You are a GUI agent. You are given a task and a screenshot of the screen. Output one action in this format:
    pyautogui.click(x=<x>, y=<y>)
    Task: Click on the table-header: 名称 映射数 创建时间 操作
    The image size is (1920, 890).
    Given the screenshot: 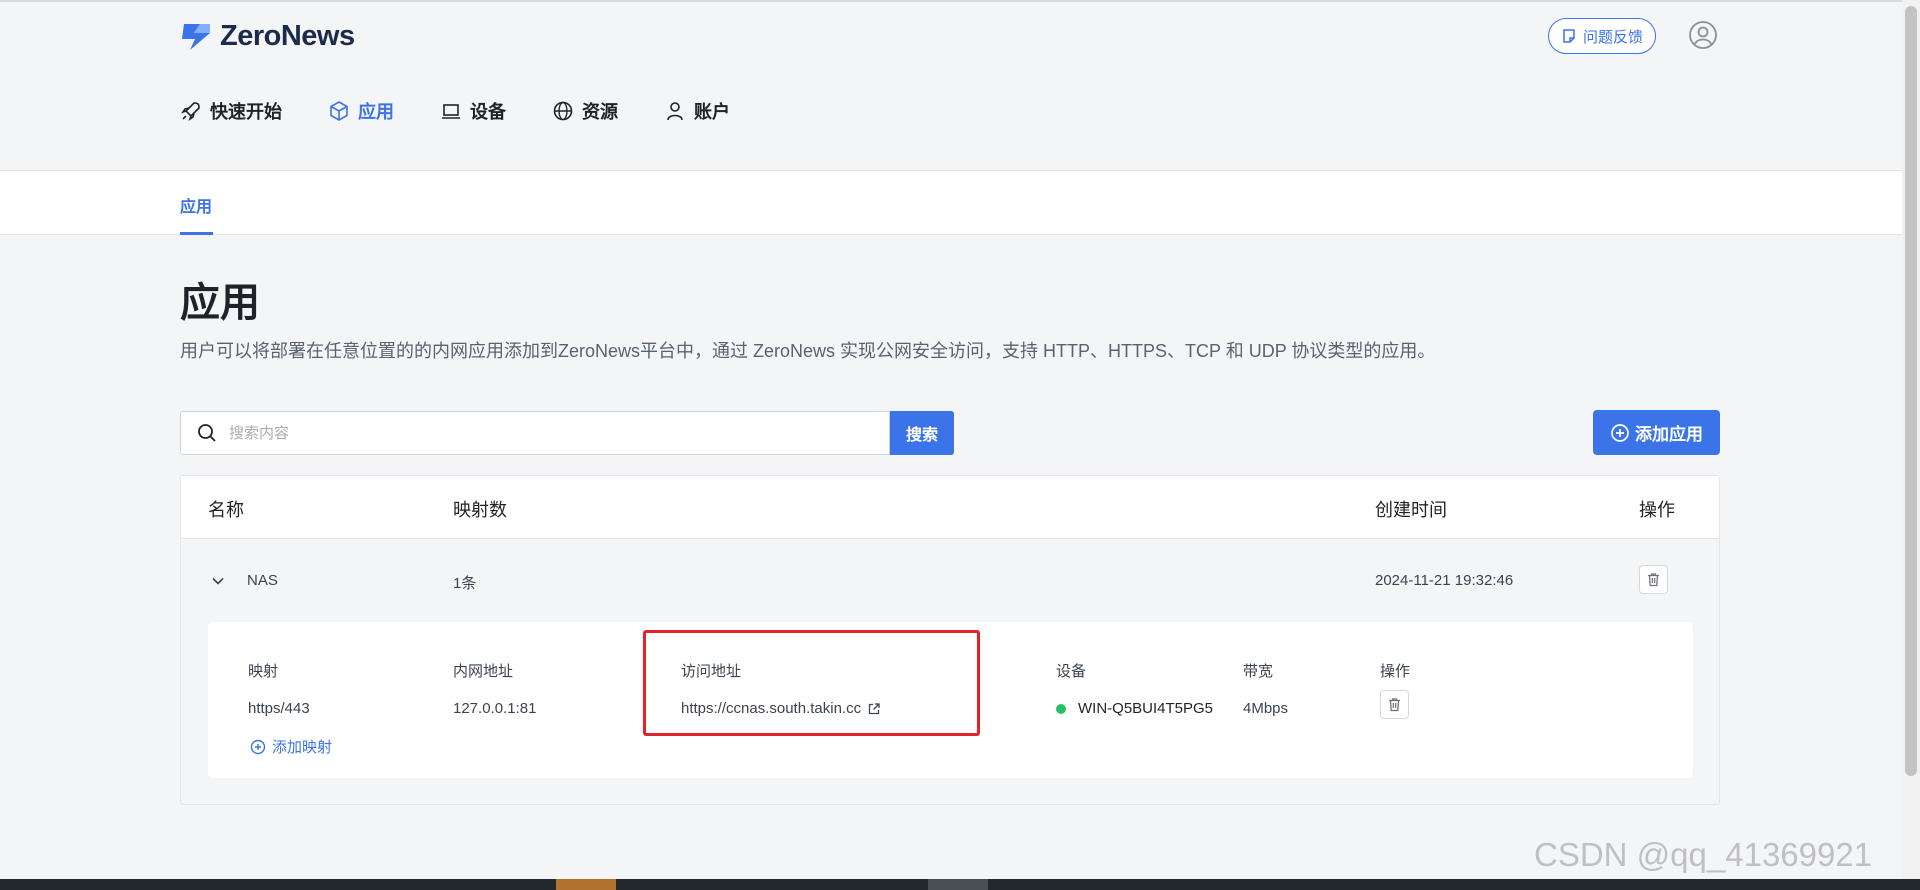 What is the action you would take?
    pyautogui.click(x=950, y=507)
    